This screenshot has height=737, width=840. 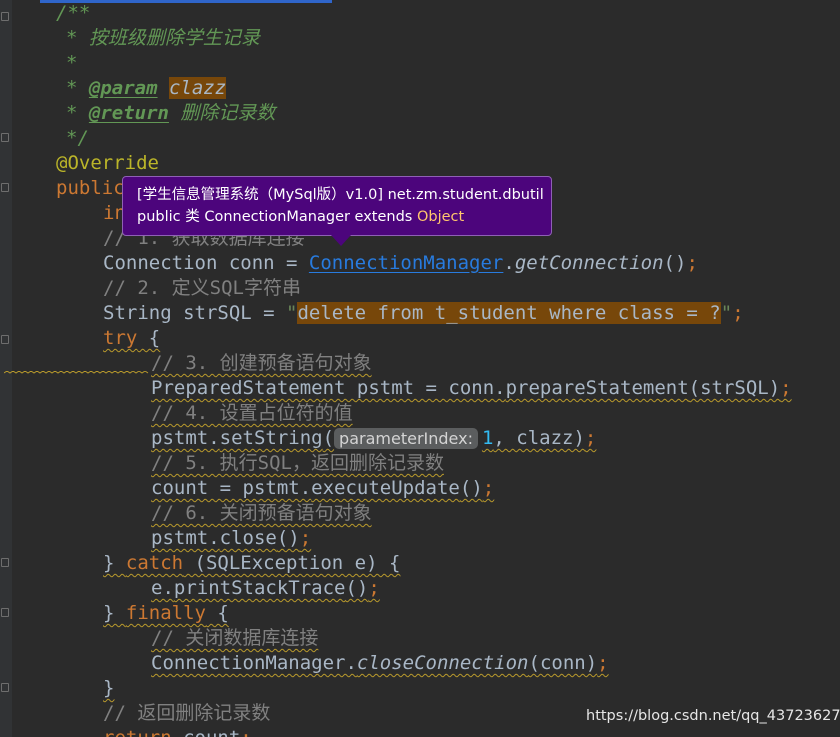 I want to click on code-line: } finally {, so click(x=114, y=613).